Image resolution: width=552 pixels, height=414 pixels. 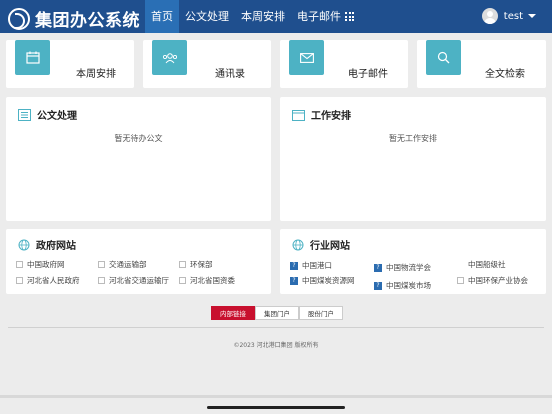 I want to click on gov-link-label: 河北省国资委, so click(x=212, y=280).